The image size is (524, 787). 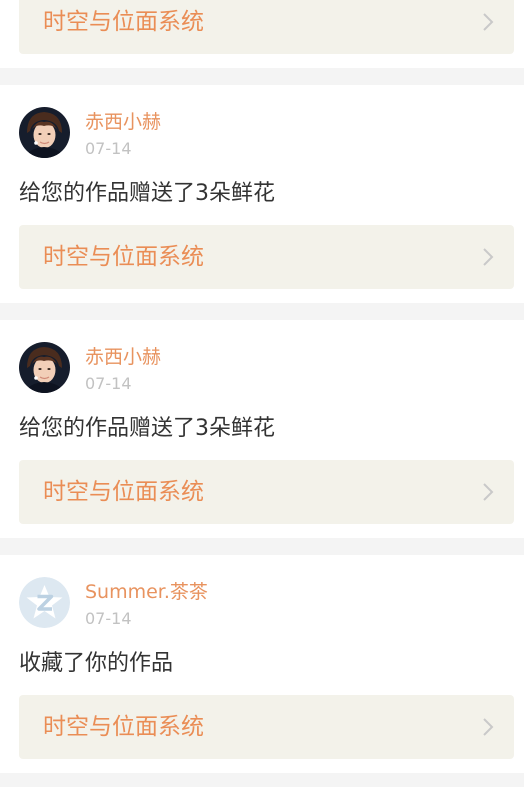 I want to click on notification-card: 时空与位面系统, so click(x=262, y=34).